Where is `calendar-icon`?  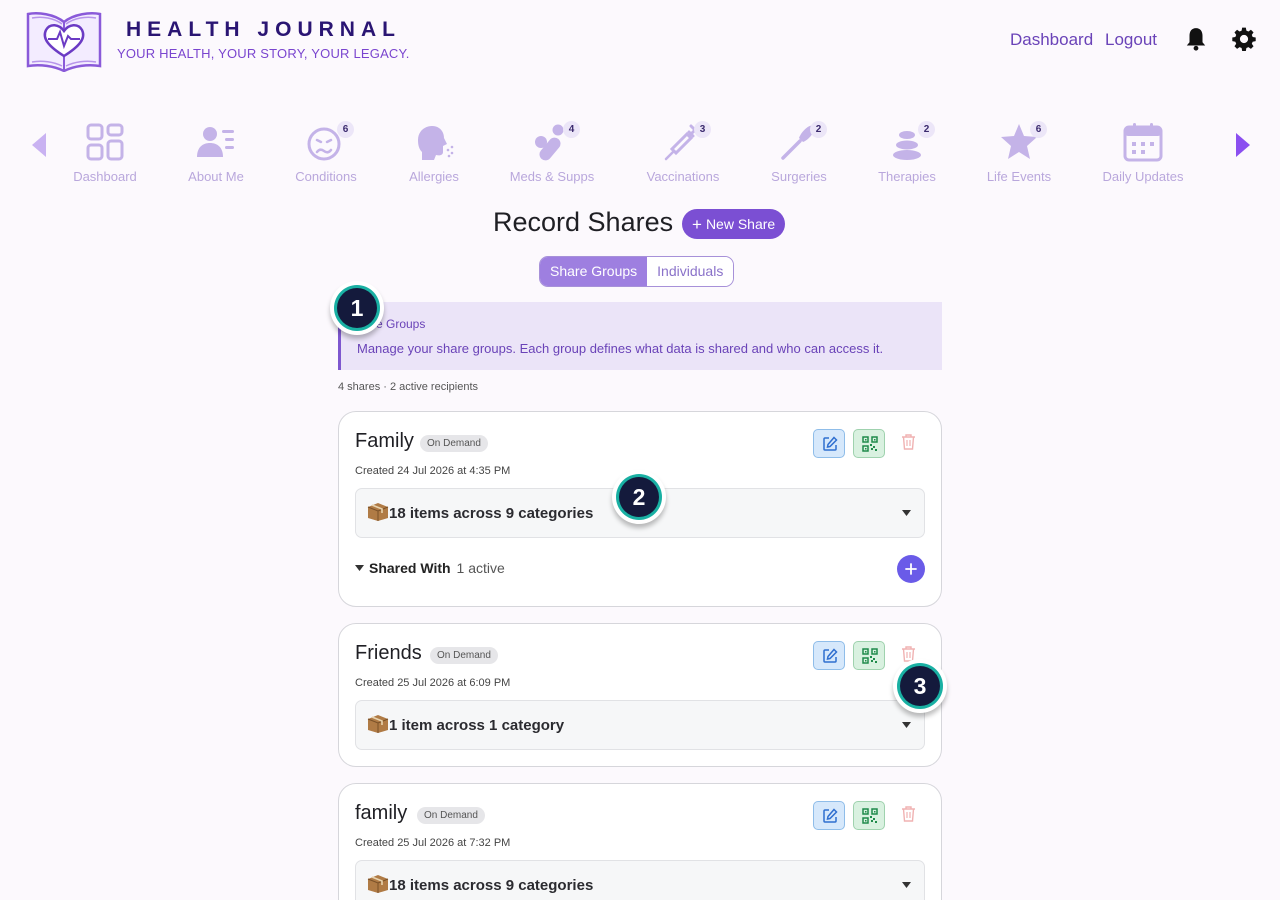 calendar-icon is located at coordinates (1143, 142).